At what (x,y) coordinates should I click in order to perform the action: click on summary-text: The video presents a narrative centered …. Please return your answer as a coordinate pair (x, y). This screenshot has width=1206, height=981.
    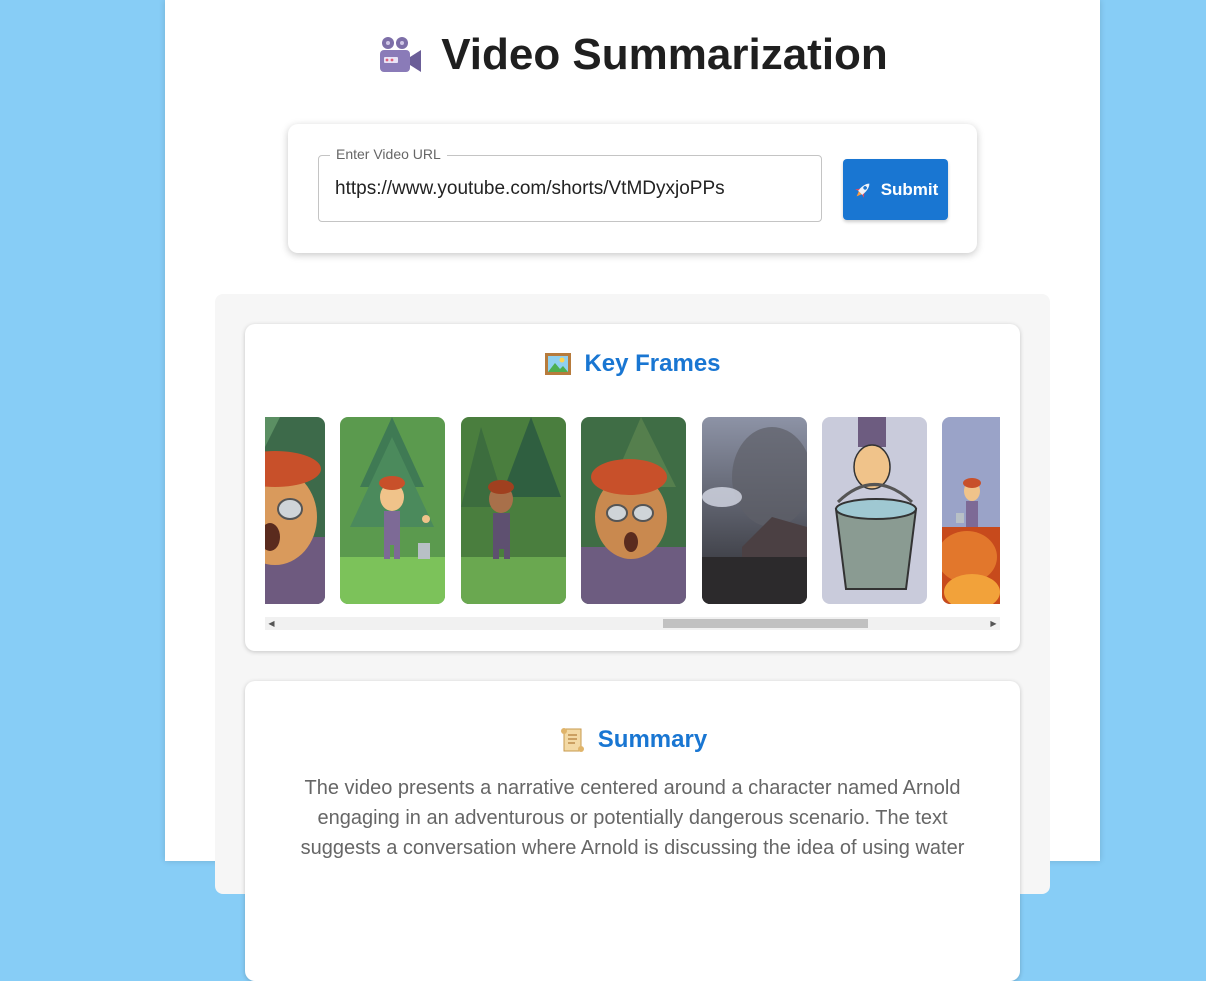
    Looking at the image, I should click on (632, 818).